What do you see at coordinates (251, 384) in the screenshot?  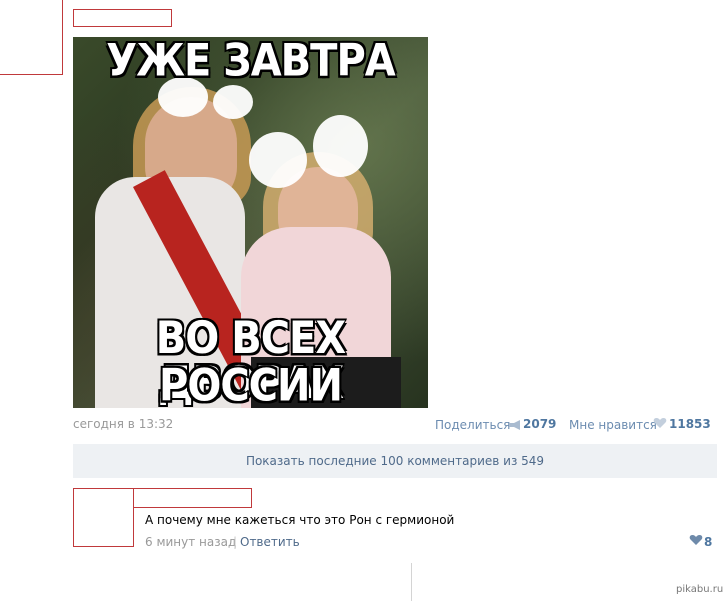 I see `image-caption-bottom-line2: РОССИИ` at bounding box center [251, 384].